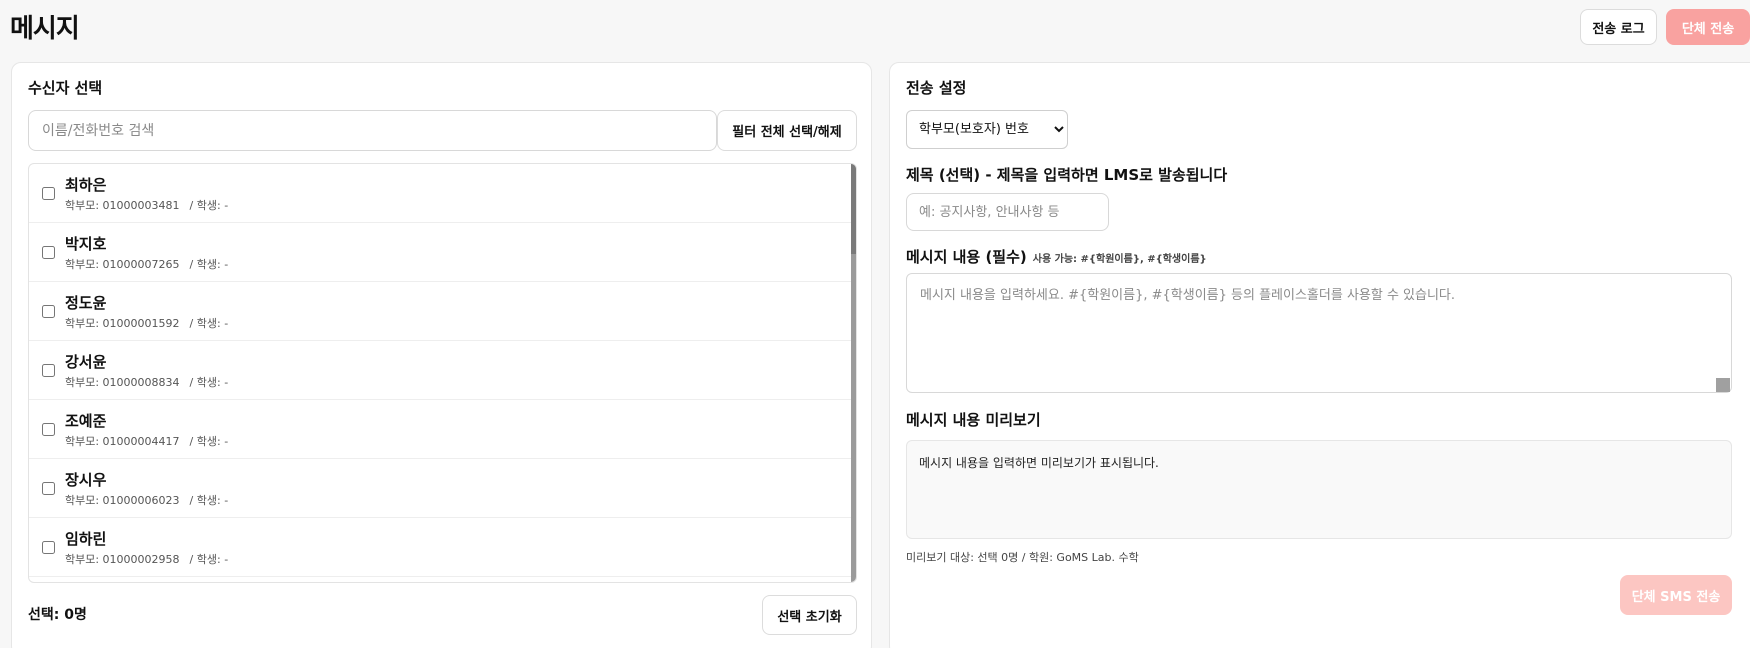  I want to click on recipient-detail: 학부모: 01000006023 / 학생: -, so click(146, 500).